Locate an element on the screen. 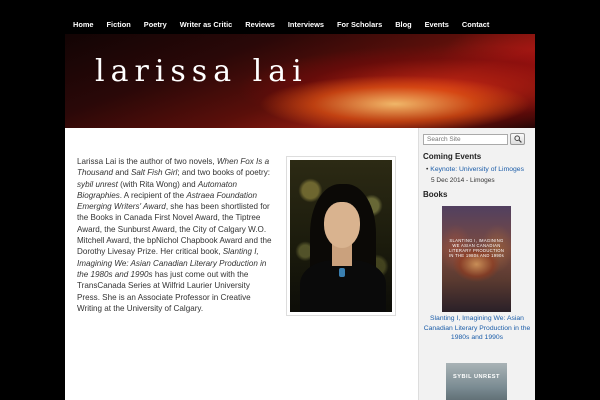 The width and height of the screenshot is (600, 400). books-heading: Books is located at coordinates (435, 194).